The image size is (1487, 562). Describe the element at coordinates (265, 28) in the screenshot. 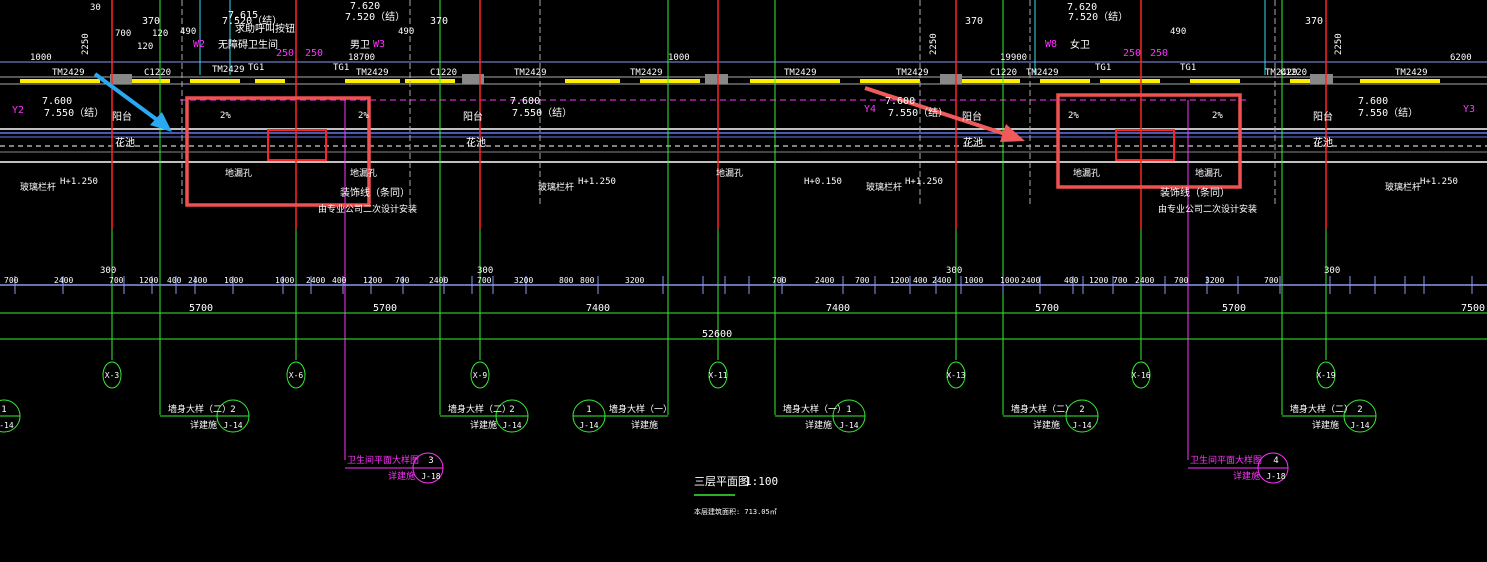

I see `help-button-label: 求助呼叫按钮` at that location.